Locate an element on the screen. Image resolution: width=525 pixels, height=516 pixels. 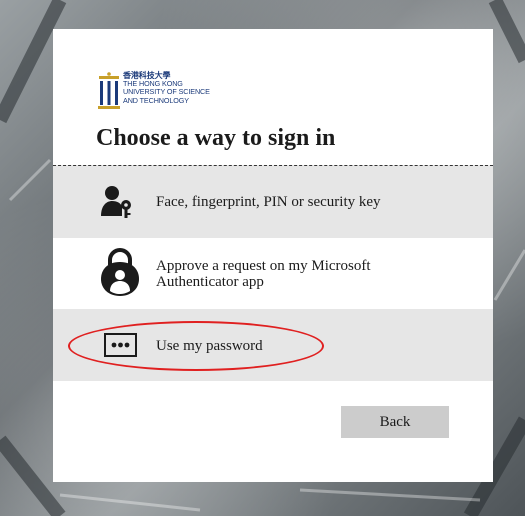
authenticator-lock-icon is located at coordinates (120, 272).